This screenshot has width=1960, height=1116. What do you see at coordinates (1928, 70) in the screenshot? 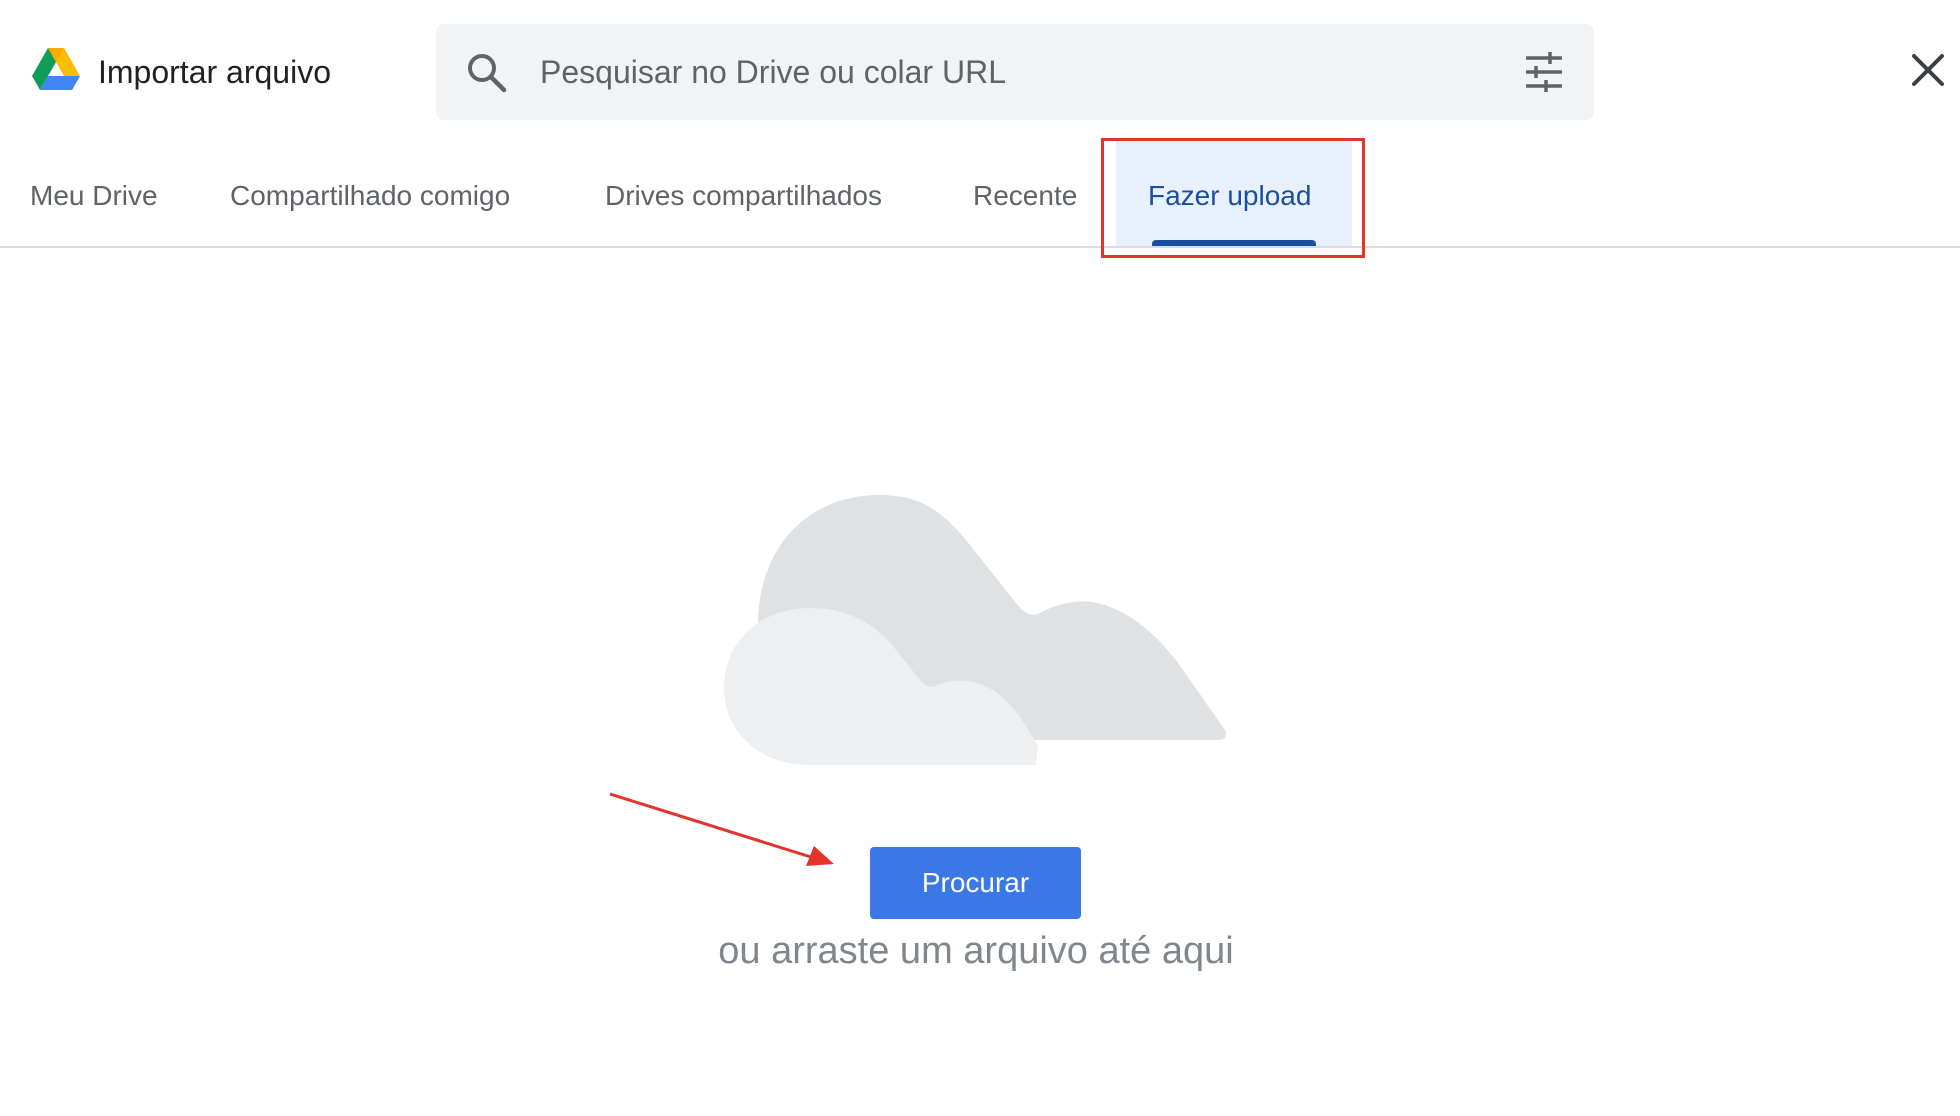
I see `close-icon` at bounding box center [1928, 70].